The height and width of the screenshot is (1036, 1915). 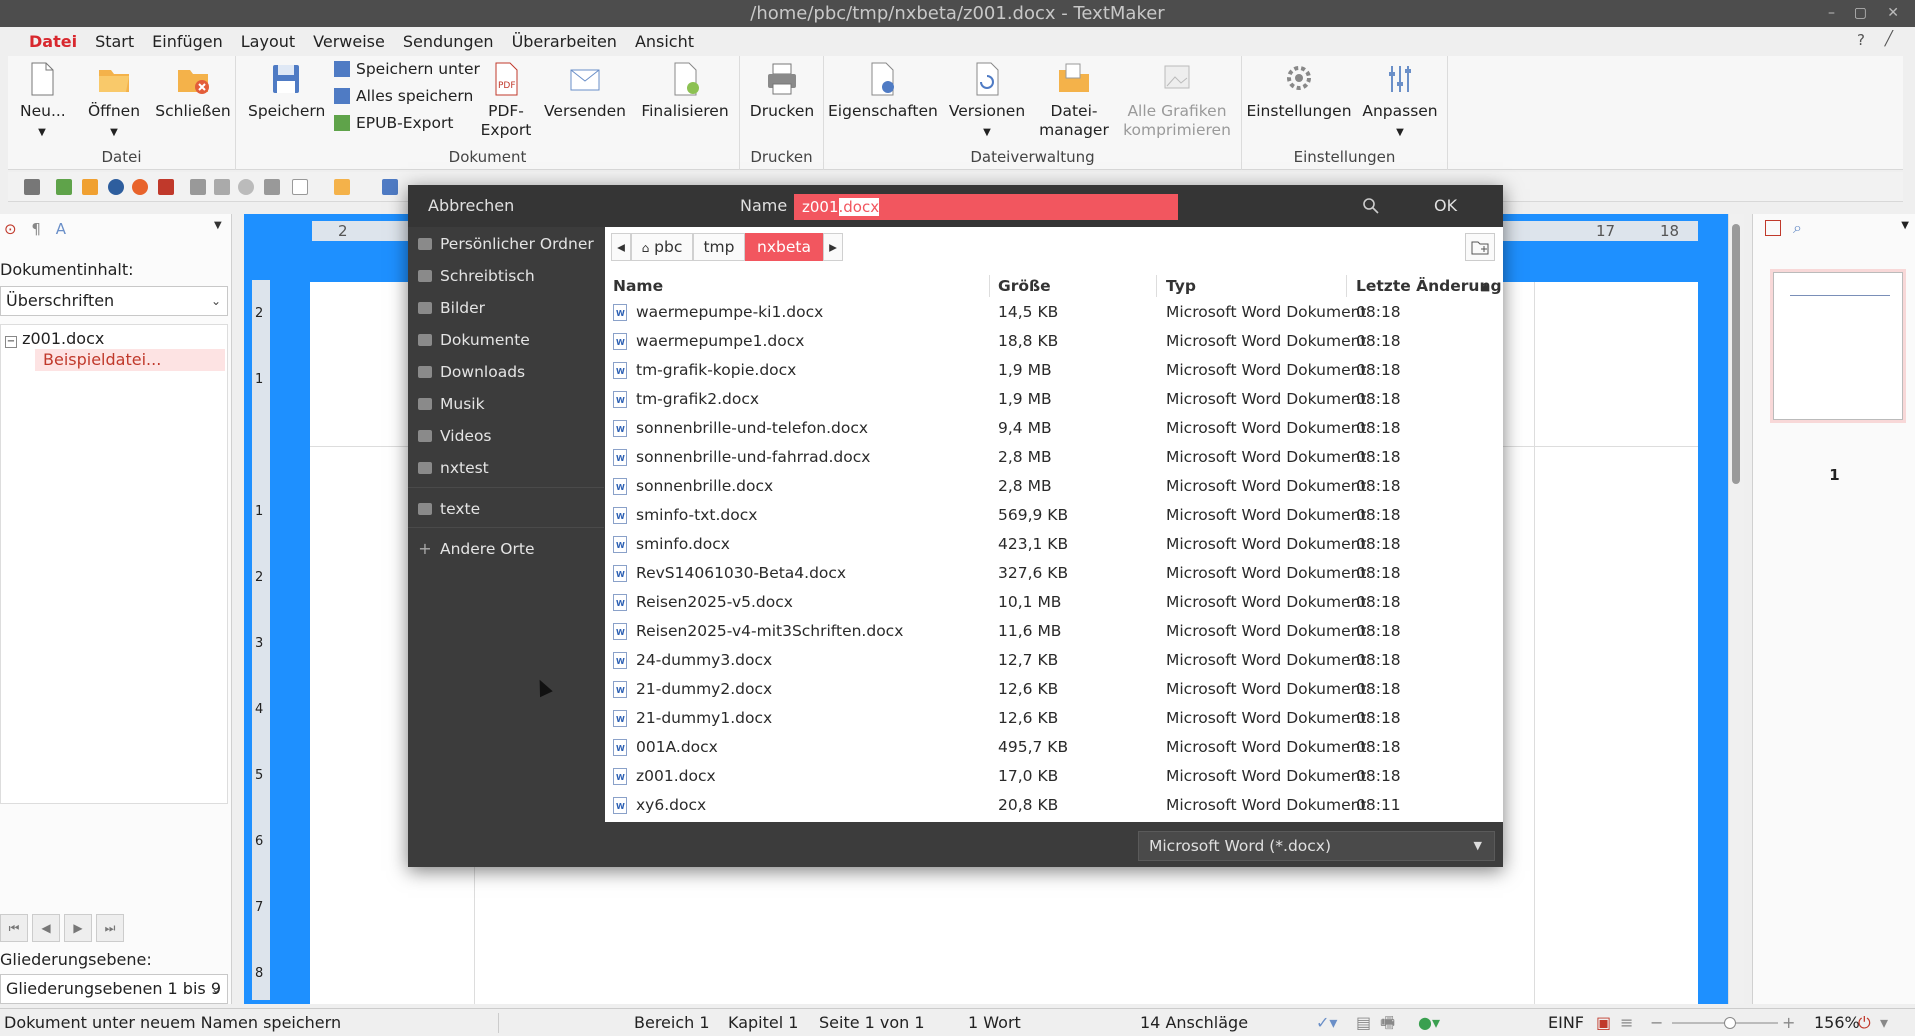 I want to click on presentations-icon, so click(x=64, y=187).